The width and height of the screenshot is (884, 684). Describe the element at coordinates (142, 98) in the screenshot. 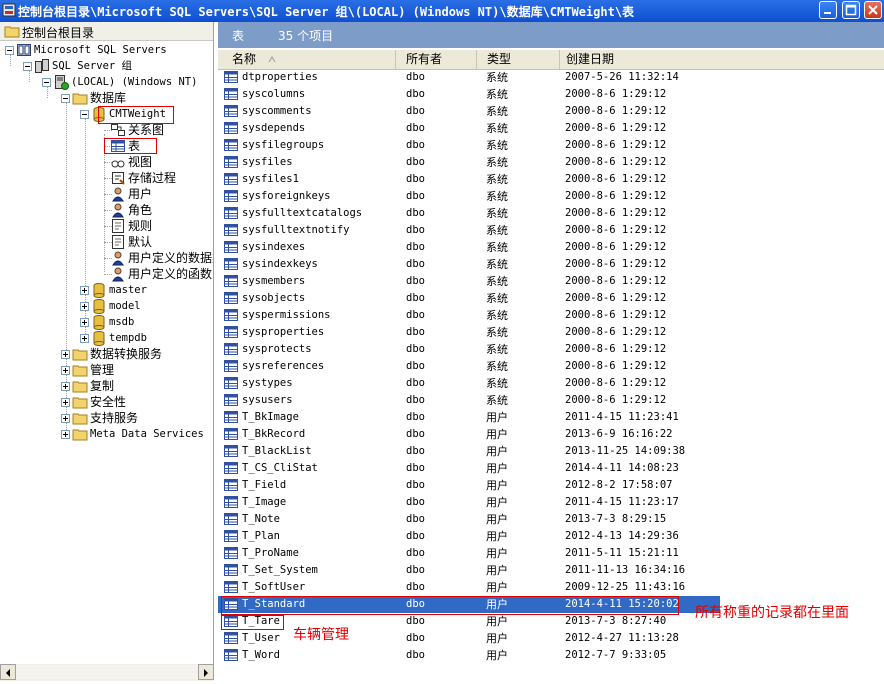

I see `tree-node: 数据库` at that location.